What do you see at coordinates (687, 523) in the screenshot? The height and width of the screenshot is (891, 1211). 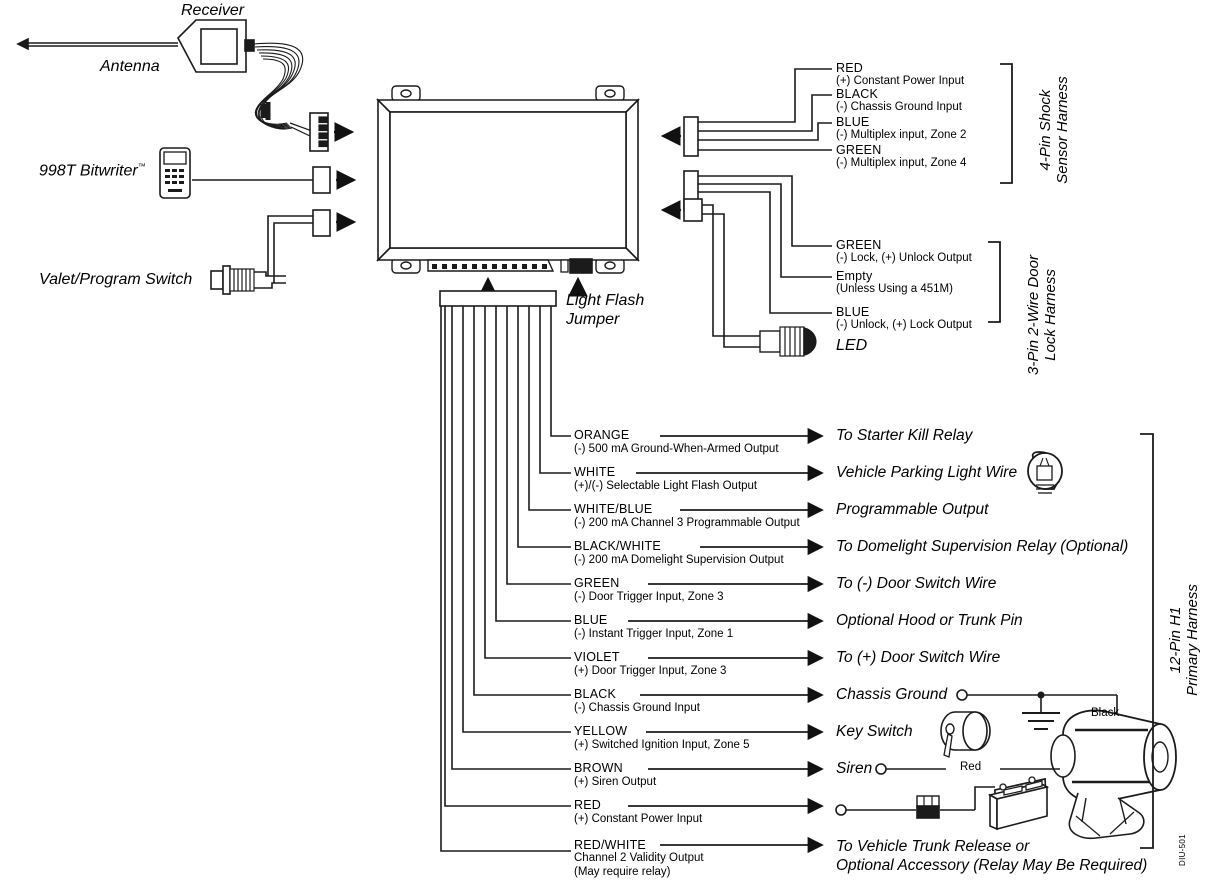 I see `primary-wire-desc-2: (-) 200 mA Channel 3 Programmable Output` at bounding box center [687, 523].